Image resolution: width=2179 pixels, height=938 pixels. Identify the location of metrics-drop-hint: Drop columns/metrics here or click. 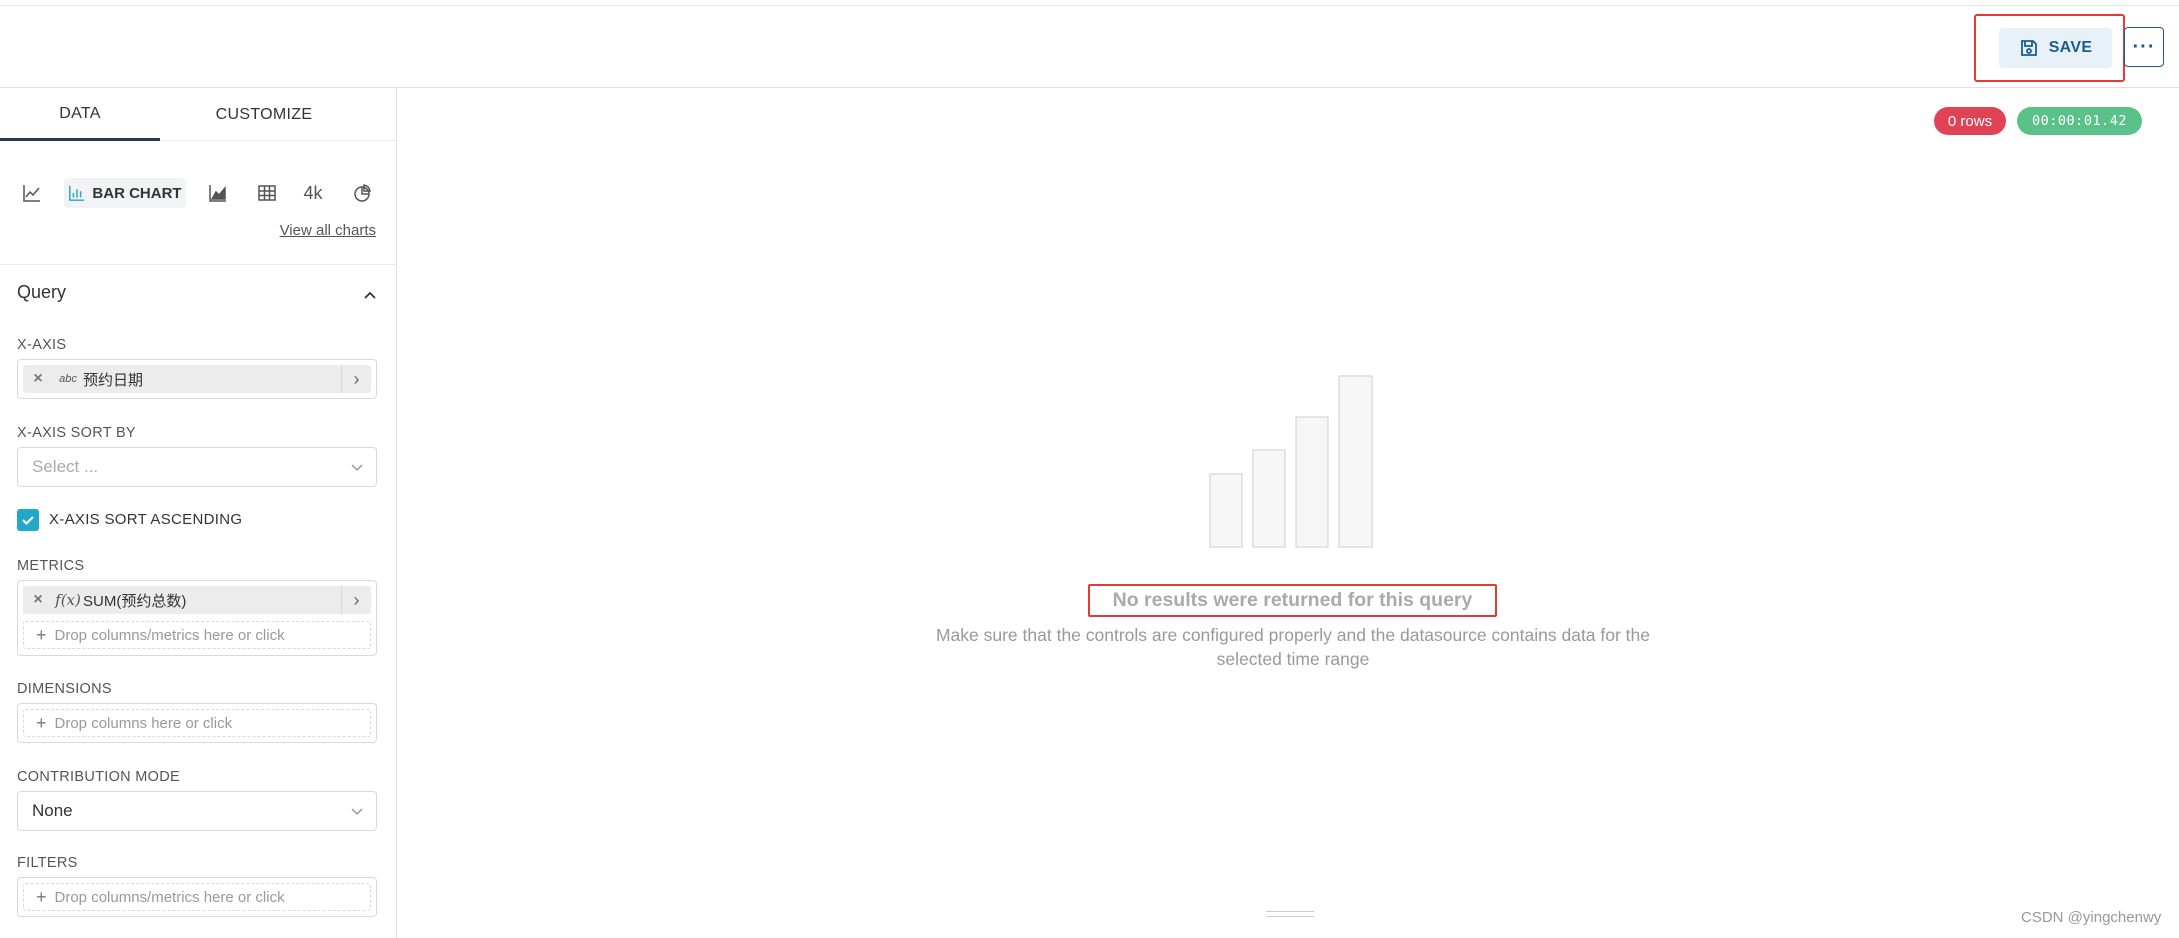
(169, 635).